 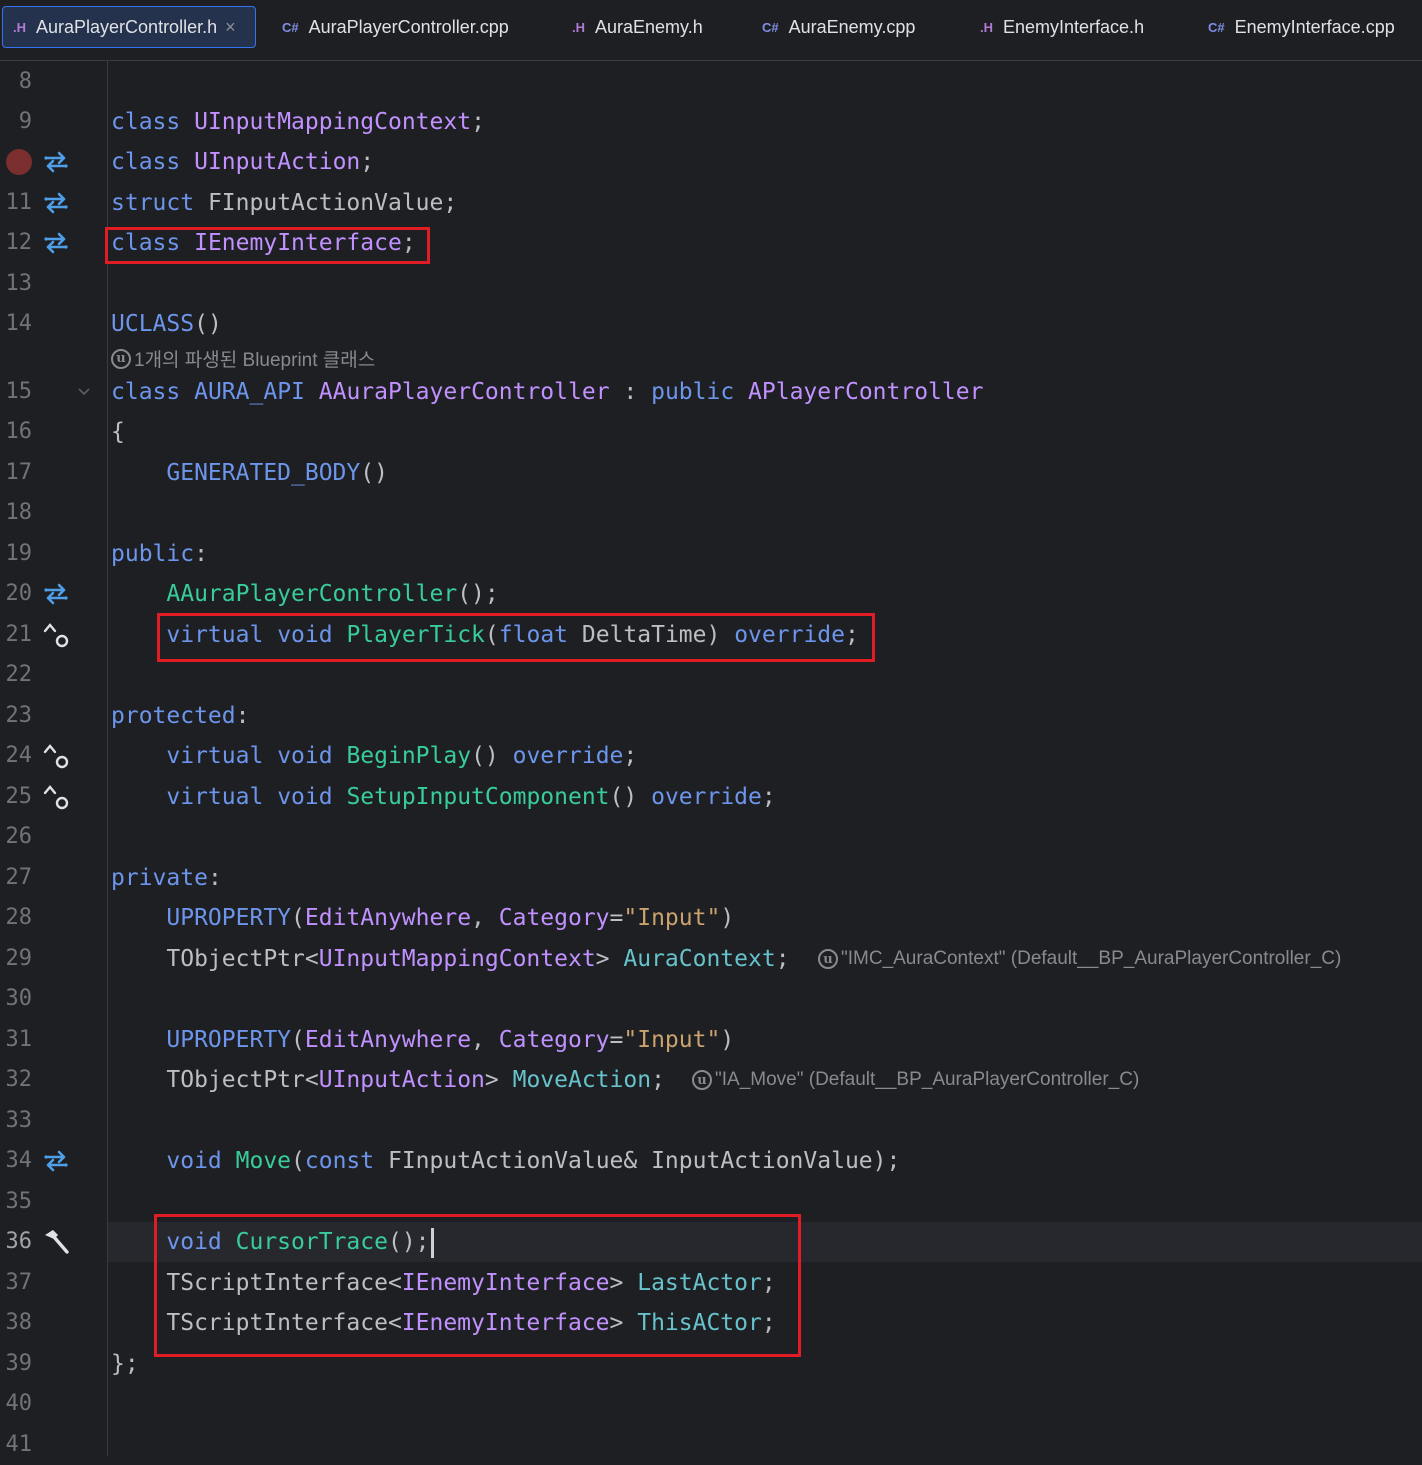 I want to click on tab-enemyinterface-h: .H EnemyInterface.h, so click(x=1065, y=27).